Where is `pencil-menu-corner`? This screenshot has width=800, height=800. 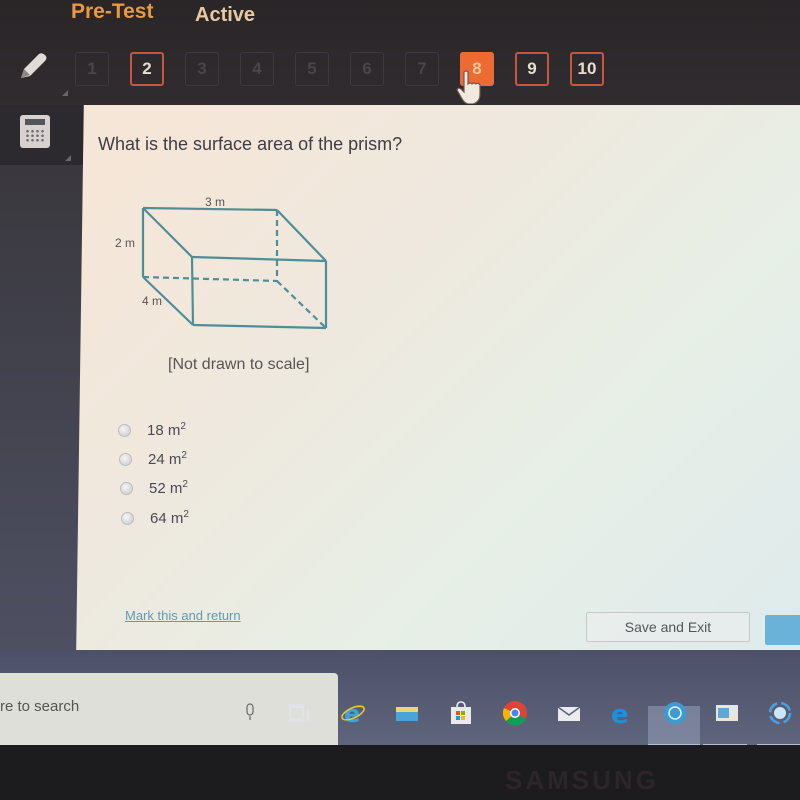 pencil-menu-corner is located at coordinates (65, 93).